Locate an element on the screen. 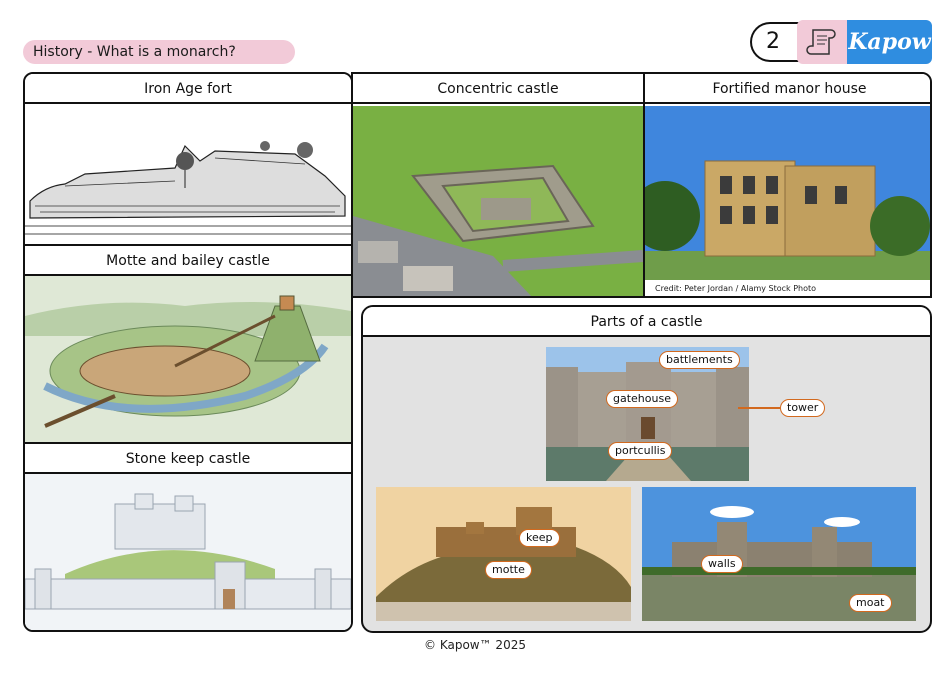 This screenshot has height=677, width=950. caption-concentric-castle: Concentric castle is located at coordinates (498, 89).